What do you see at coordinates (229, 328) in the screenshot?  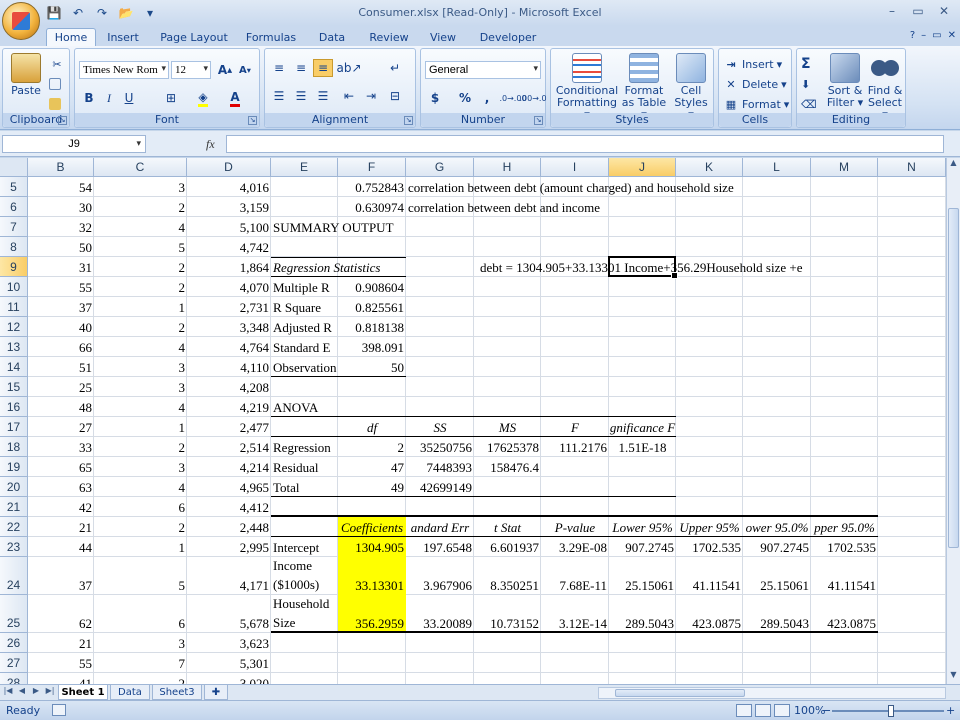 I see `cell-debt: 3,348` at bounding box center [229, 328].